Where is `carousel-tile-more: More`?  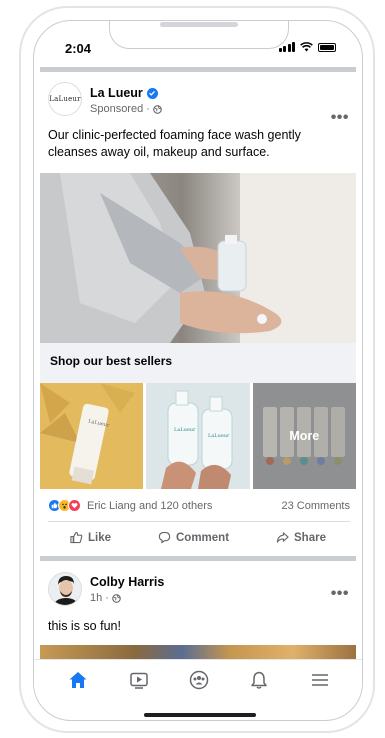
carousel-tile-more: More is located at coordinates (304, 436).